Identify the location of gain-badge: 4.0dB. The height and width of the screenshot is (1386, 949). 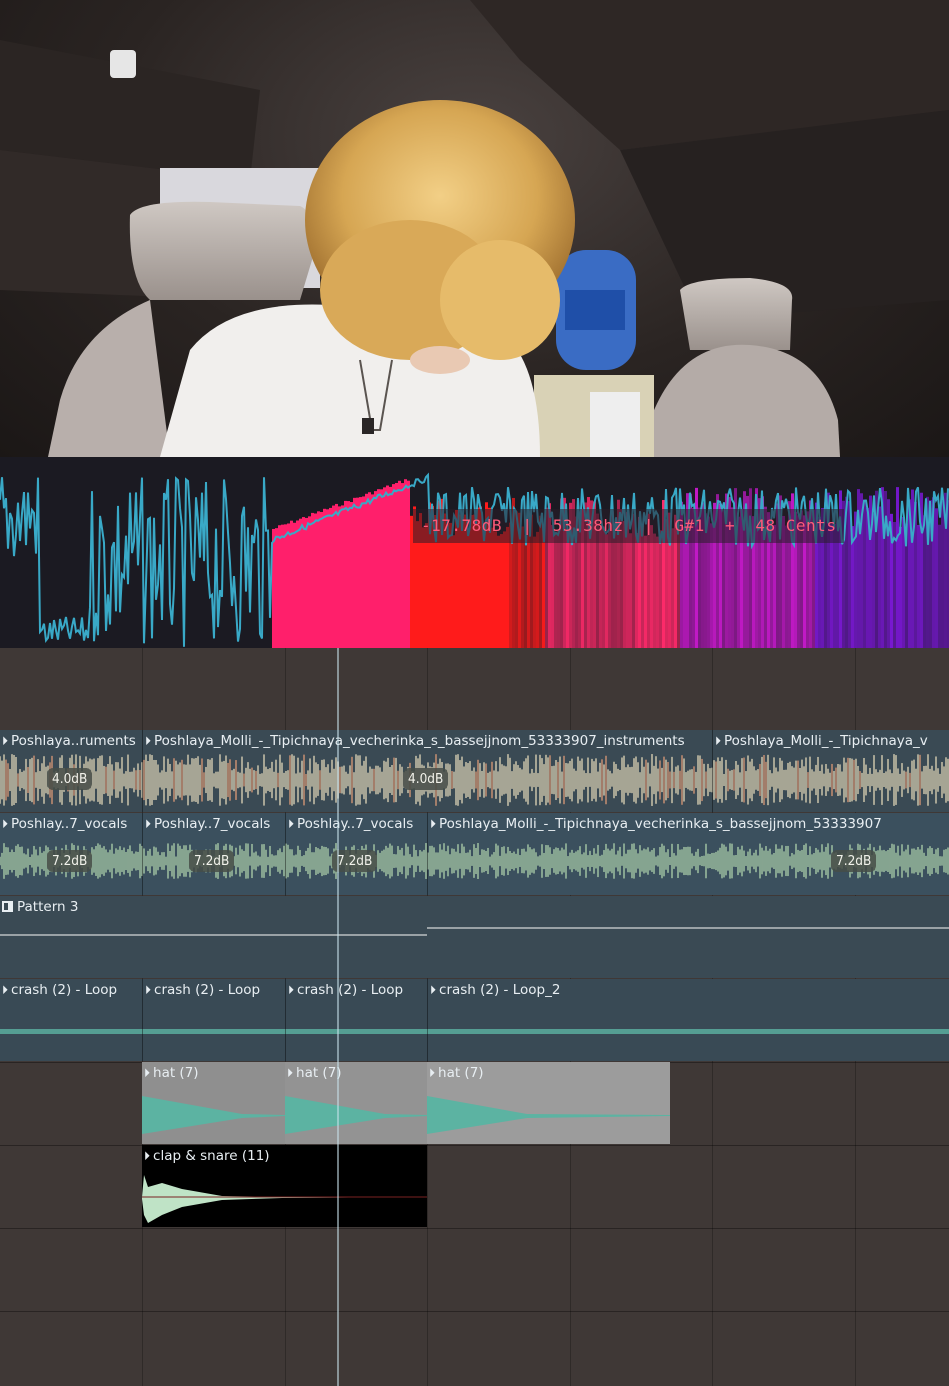
(426, 779).